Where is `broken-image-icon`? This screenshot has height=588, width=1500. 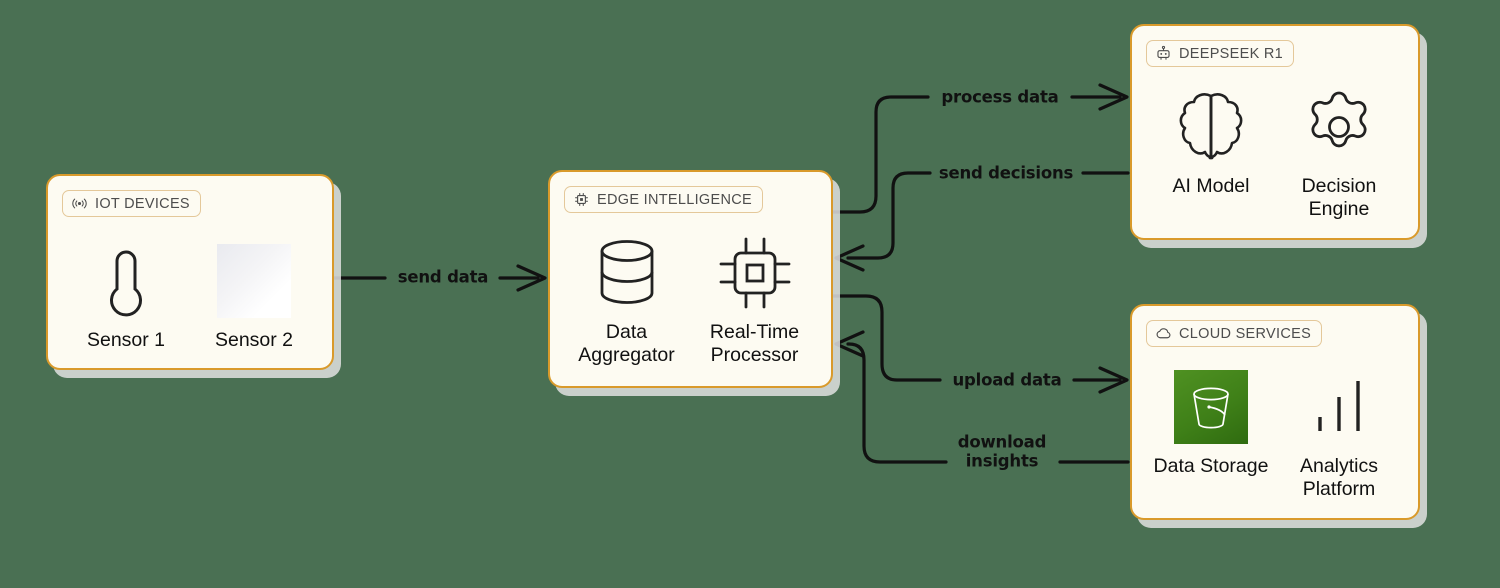
broken-image-icon is located at coordinates (254, 281).